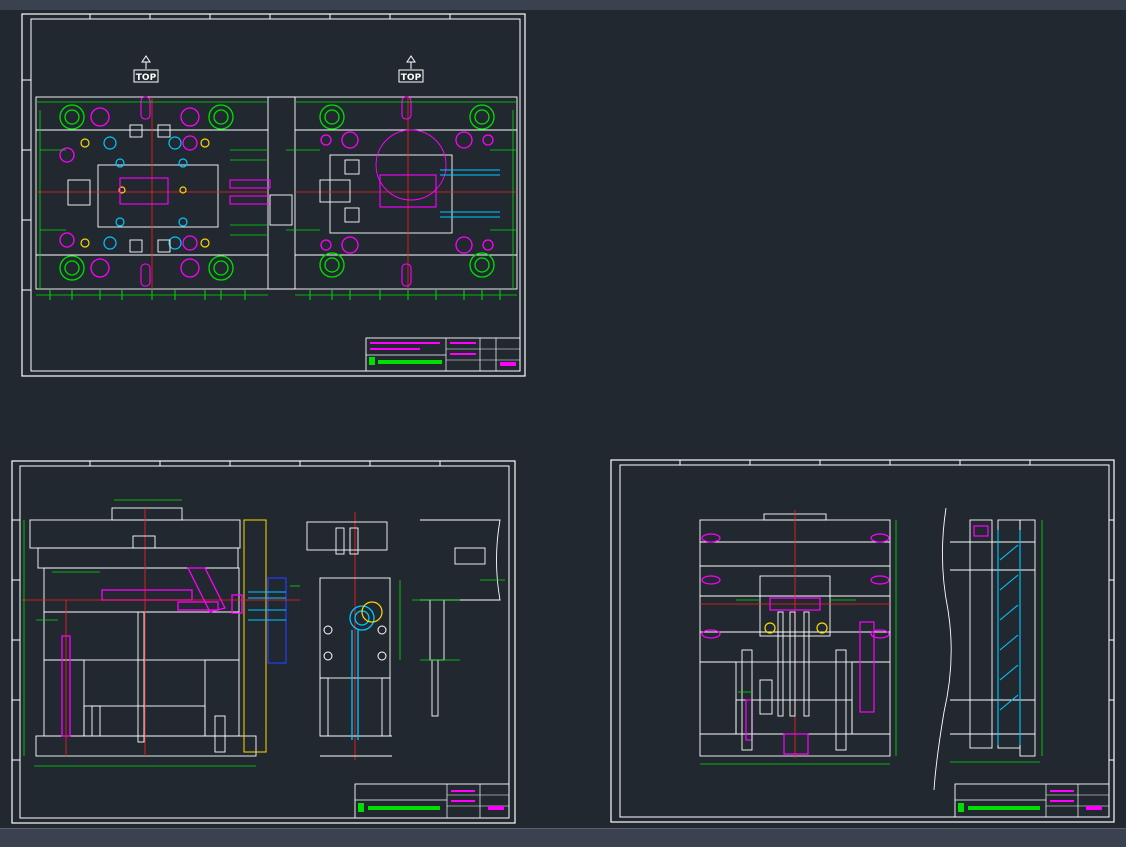 This screenshot has height=847, width=1126. I want to click on sheet-1-return-pins, so click(276, 192).